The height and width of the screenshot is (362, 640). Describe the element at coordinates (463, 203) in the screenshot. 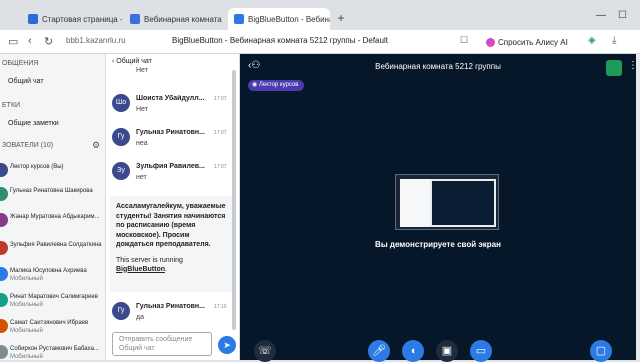

I see `preview-main` at that location.